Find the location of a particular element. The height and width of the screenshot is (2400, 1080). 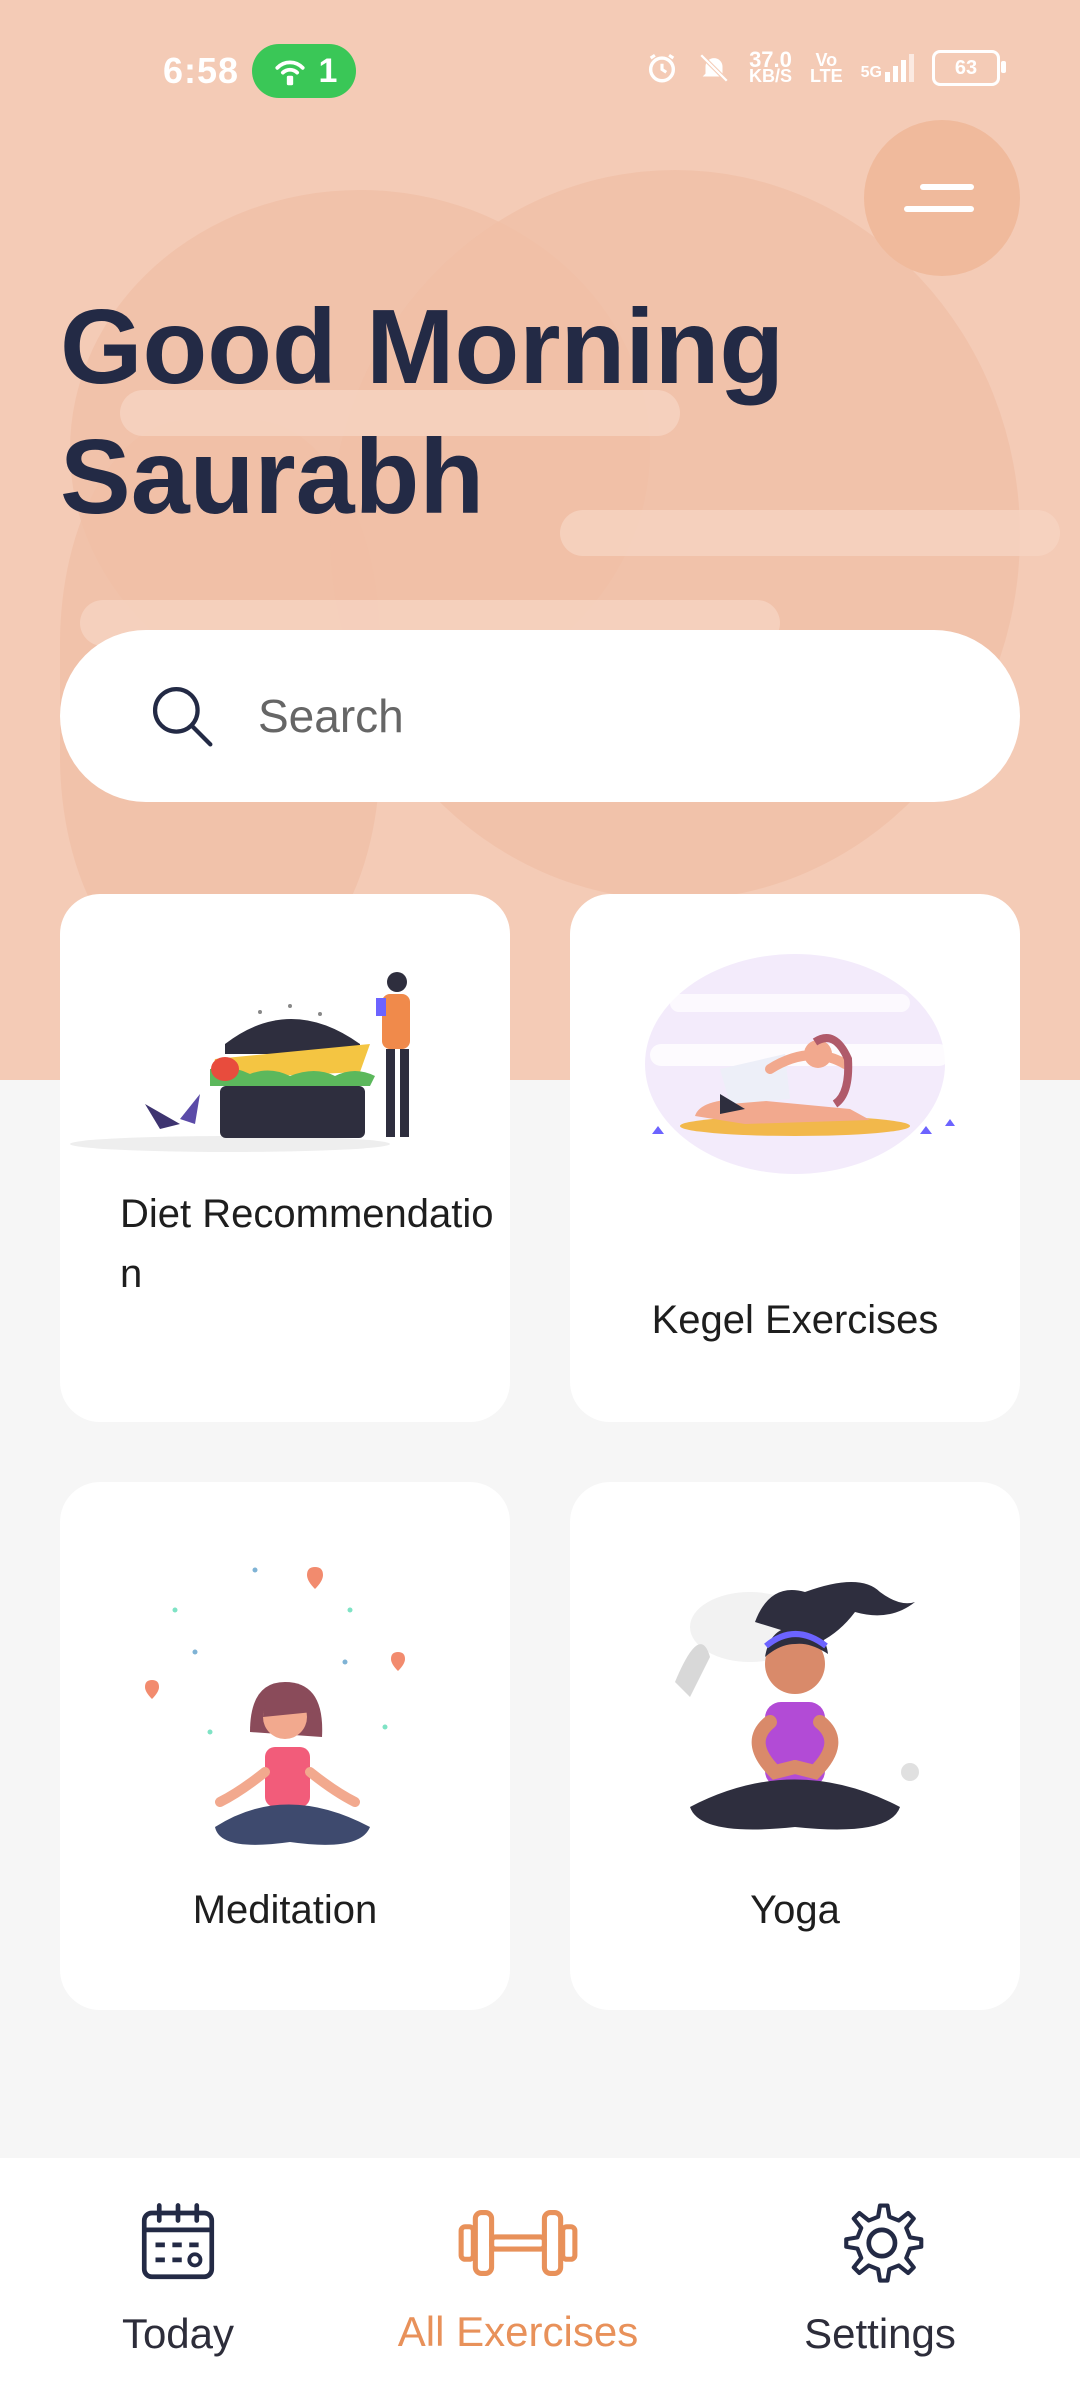

category-label: Meditation is located at coordinates (285, 1910).